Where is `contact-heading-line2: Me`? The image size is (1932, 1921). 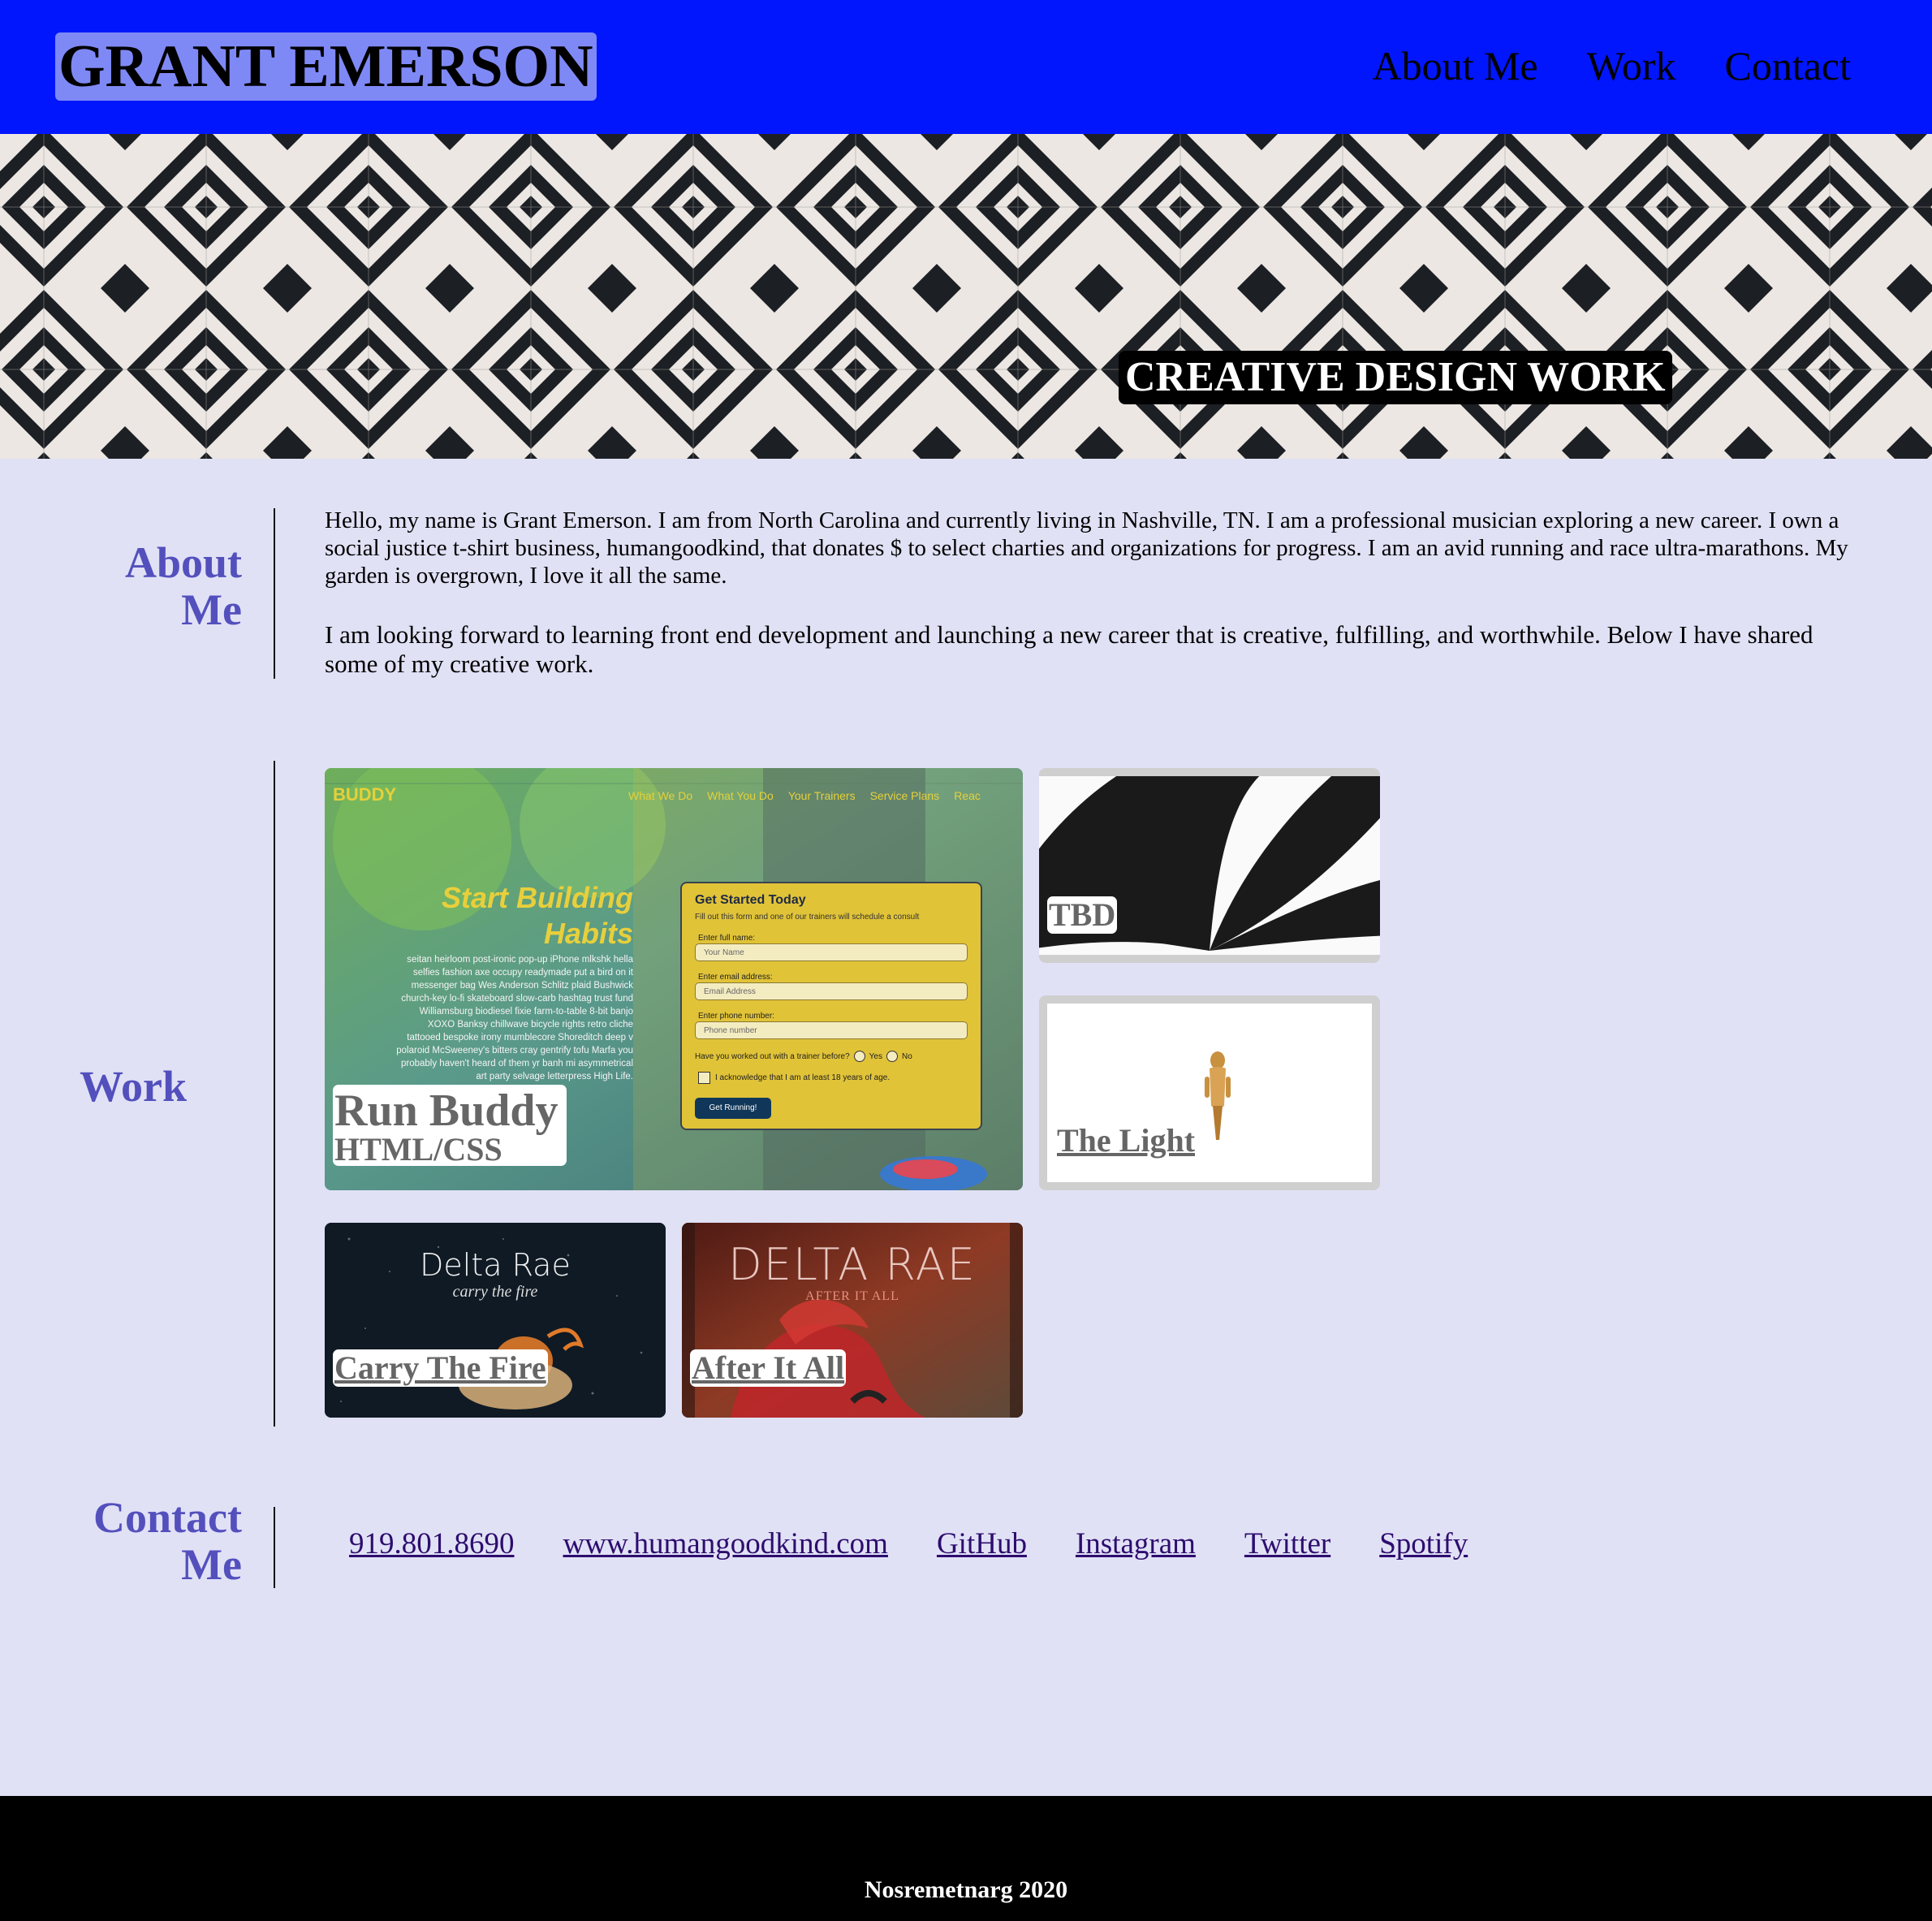
contact-heading-line2: Me is located at coordinates (211, 1564).